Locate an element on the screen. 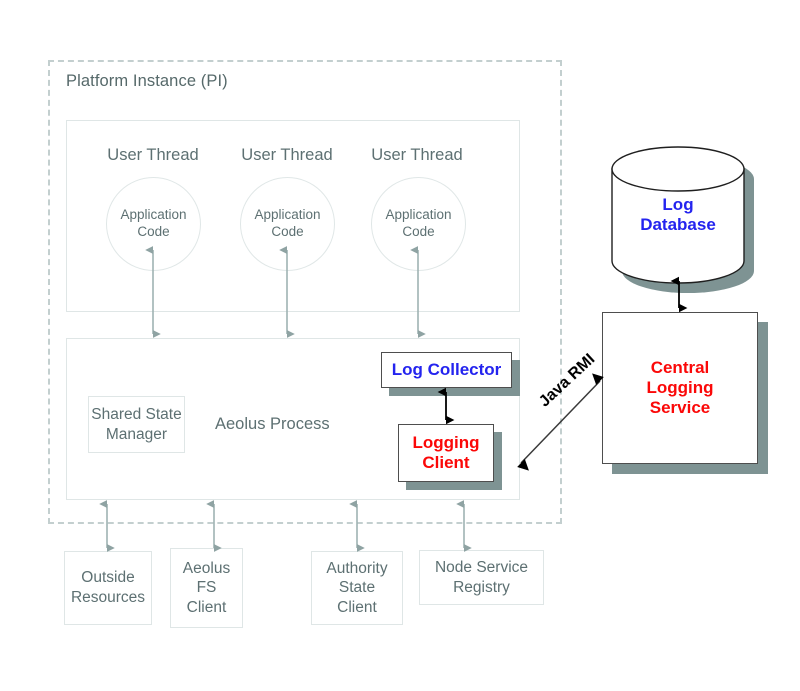 This screenshot has width=800, height=691. authority-line2: State is located at coordinates (357, 588).